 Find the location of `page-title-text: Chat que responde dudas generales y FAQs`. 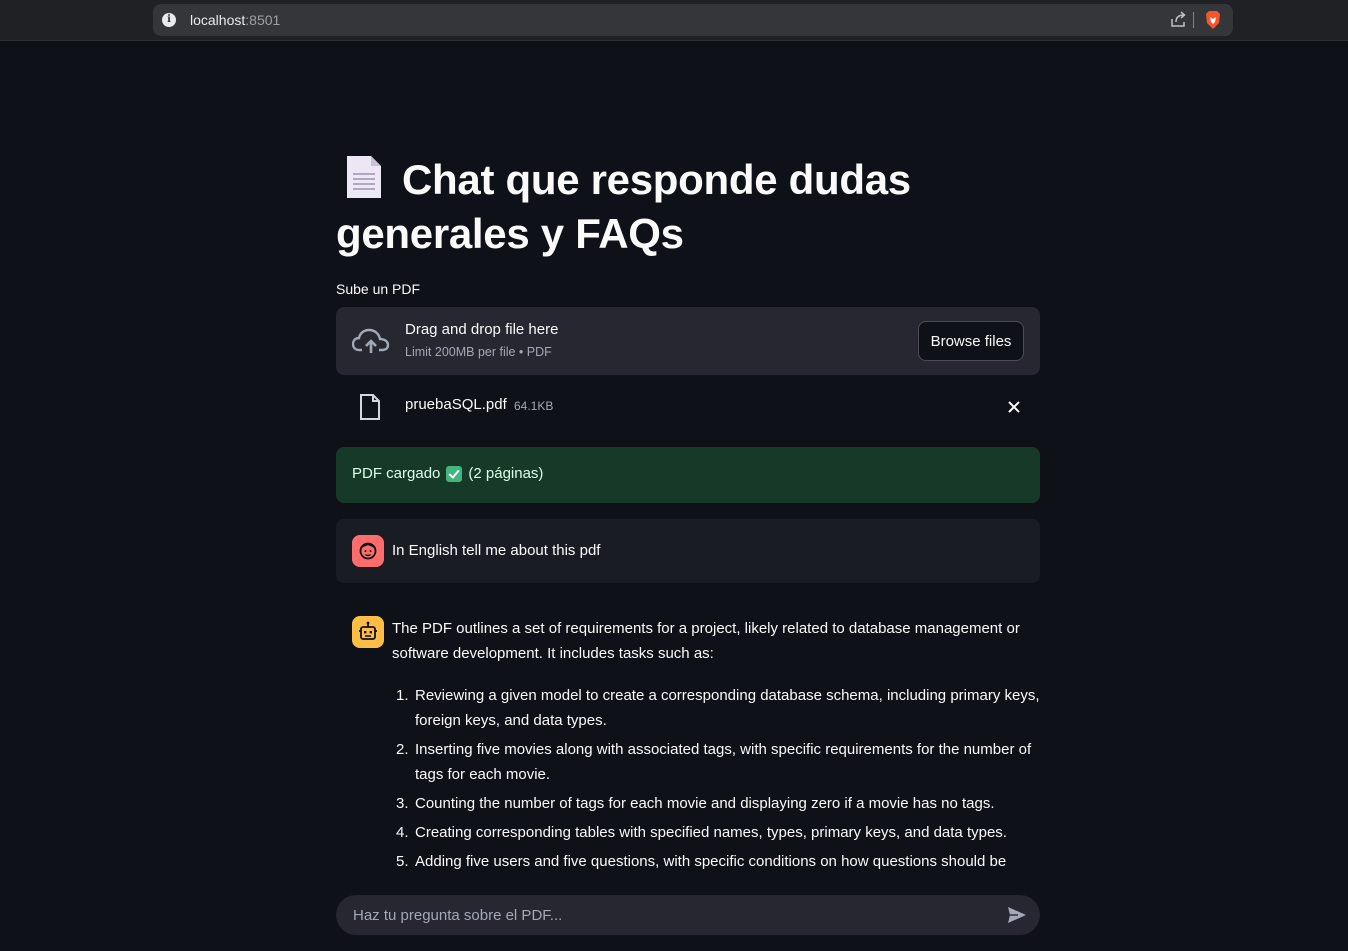

page-title-text: Chat que responde dudas generales y FAQs is located at coordinates (623, 206).